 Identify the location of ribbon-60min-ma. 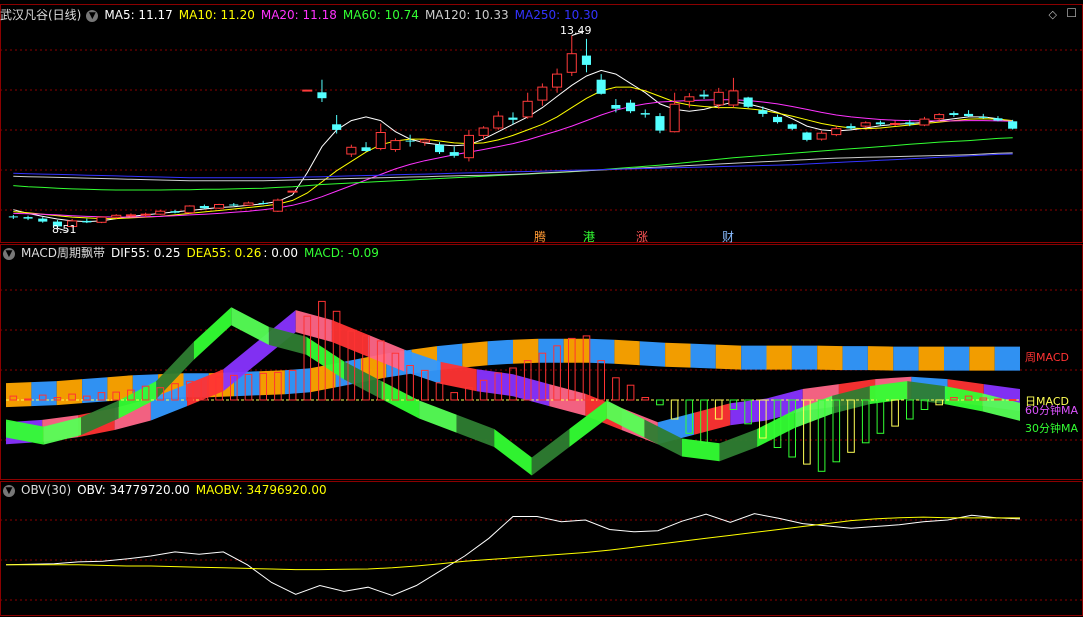
(712, 419).